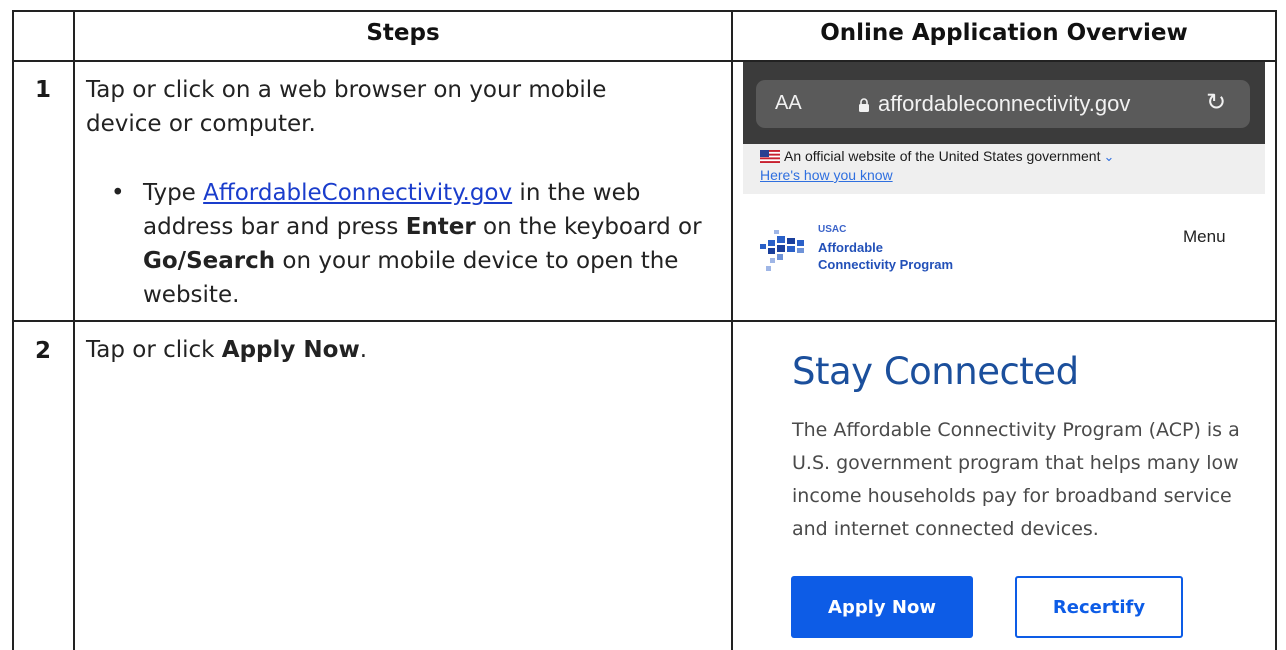 This screenshot has width=1286, height=650. What do you see at coordinates (1216, 102) in the screenshot?
I see `reload-icon: ↻` at bounding box center [1216, 102].